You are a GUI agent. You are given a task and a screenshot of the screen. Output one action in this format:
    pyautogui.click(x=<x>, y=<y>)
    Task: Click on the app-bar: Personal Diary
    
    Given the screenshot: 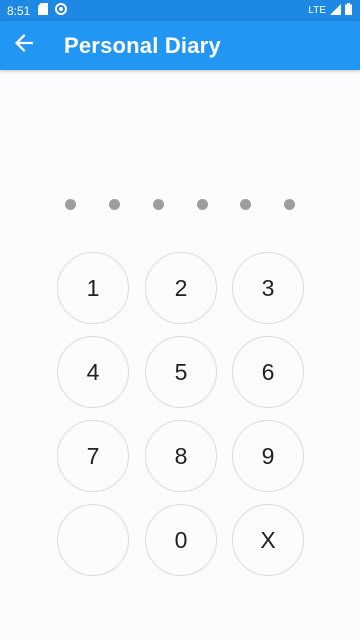 What is the action you would take?
    pyautogui.click(x=180, y=45)
    